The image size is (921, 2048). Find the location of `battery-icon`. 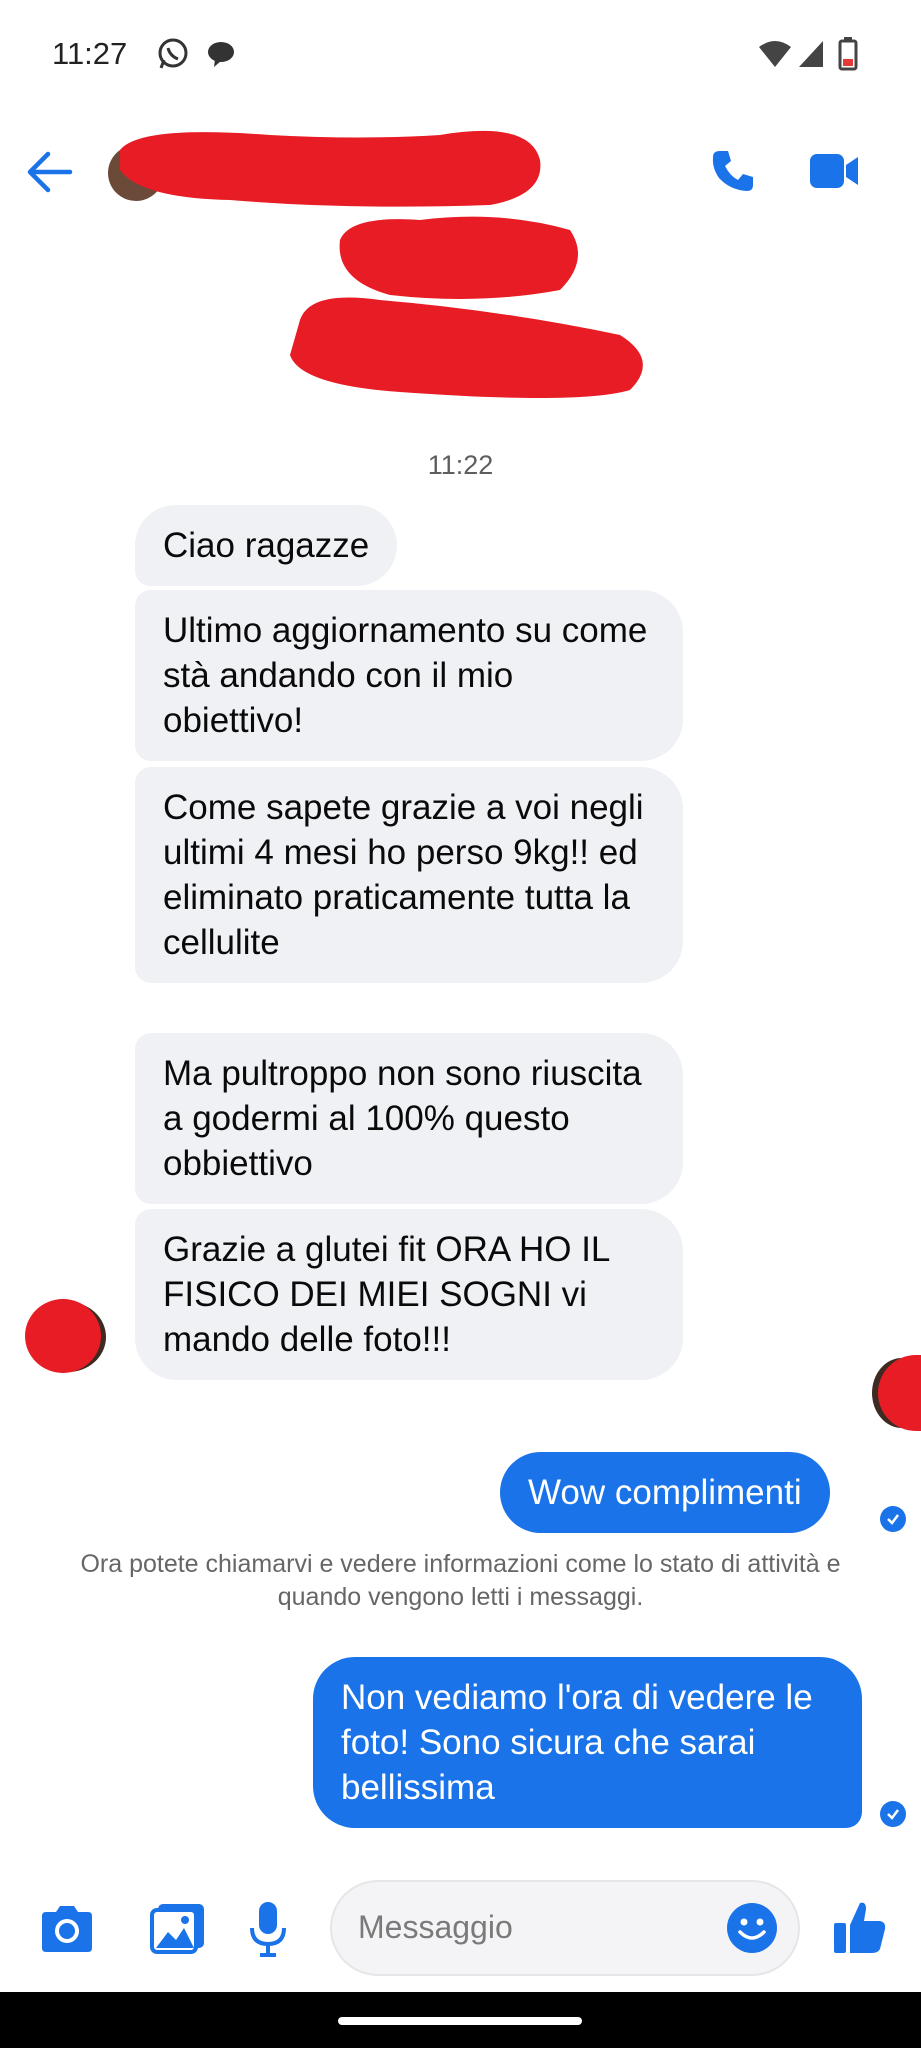

battery-icon is located at coordinates (848, 54).